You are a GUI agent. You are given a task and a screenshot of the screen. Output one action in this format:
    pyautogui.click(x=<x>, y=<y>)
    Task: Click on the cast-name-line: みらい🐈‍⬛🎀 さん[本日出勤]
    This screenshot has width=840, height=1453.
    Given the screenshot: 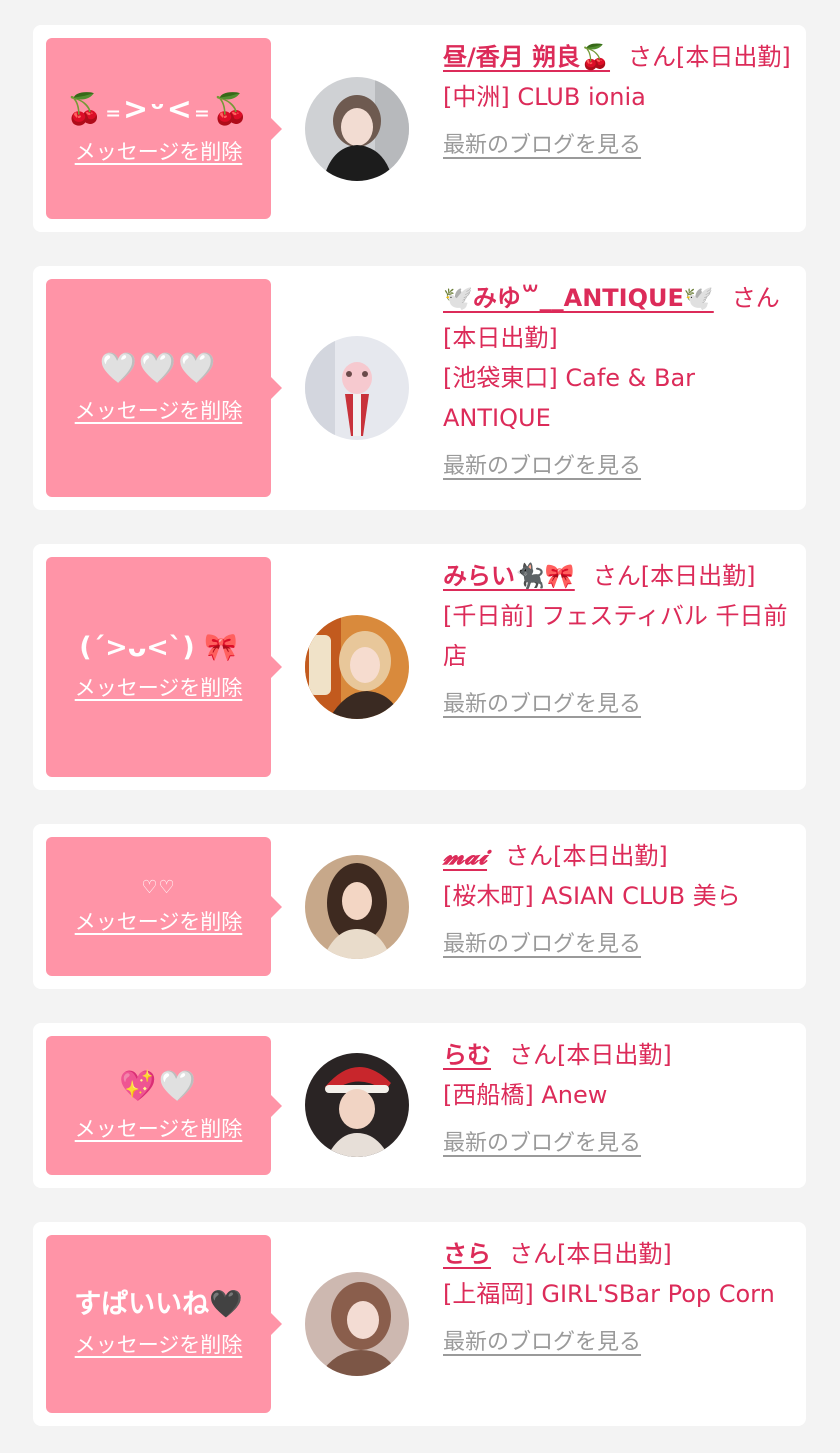 What is the action you would take?
    pyautogui.click(x=618, y=576)
    